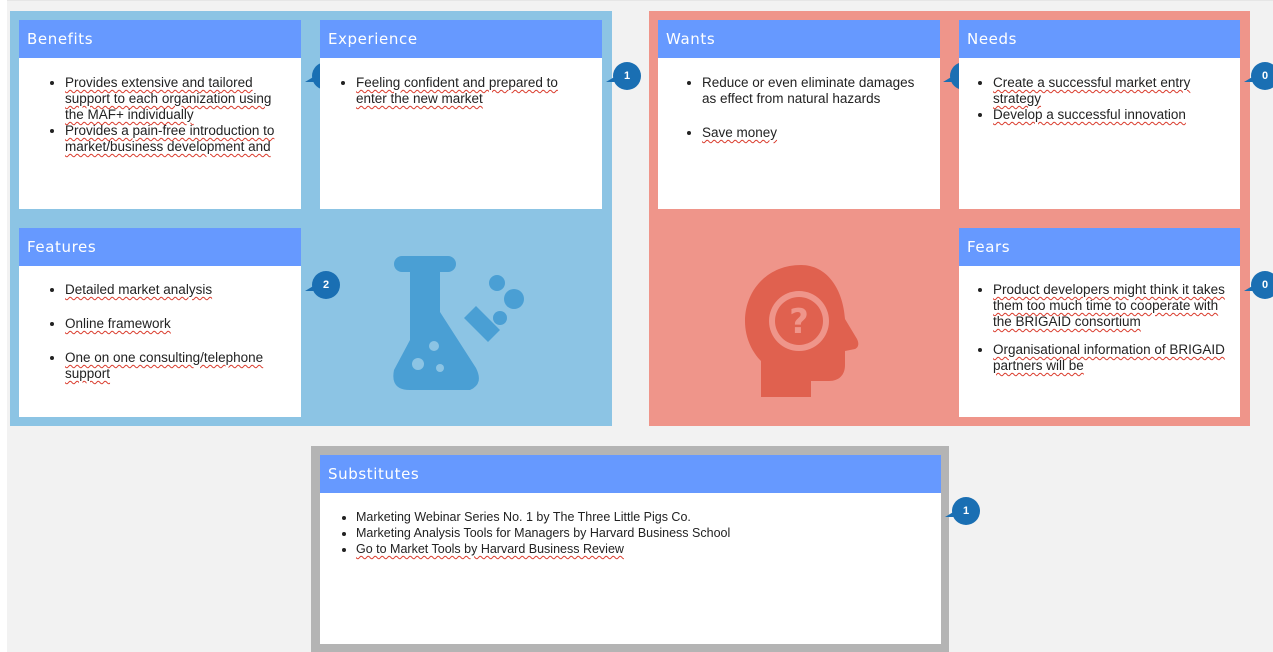 Image resolution: width=1273 pixels, height=652 pixels. Describe the element at coordinates (623, 76) in the screenshot. I see `experience-count-badge: 1` at that location.